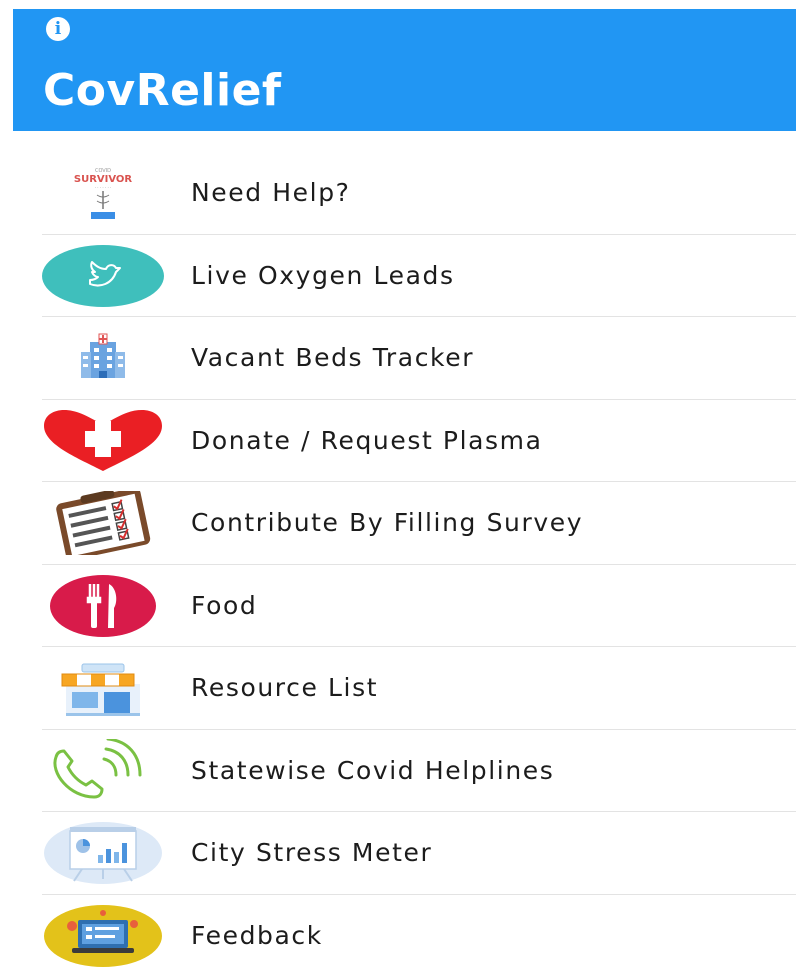 The image size is (796, 977). I want to click on menu-item-label: Need Help?, so click(271, 193).